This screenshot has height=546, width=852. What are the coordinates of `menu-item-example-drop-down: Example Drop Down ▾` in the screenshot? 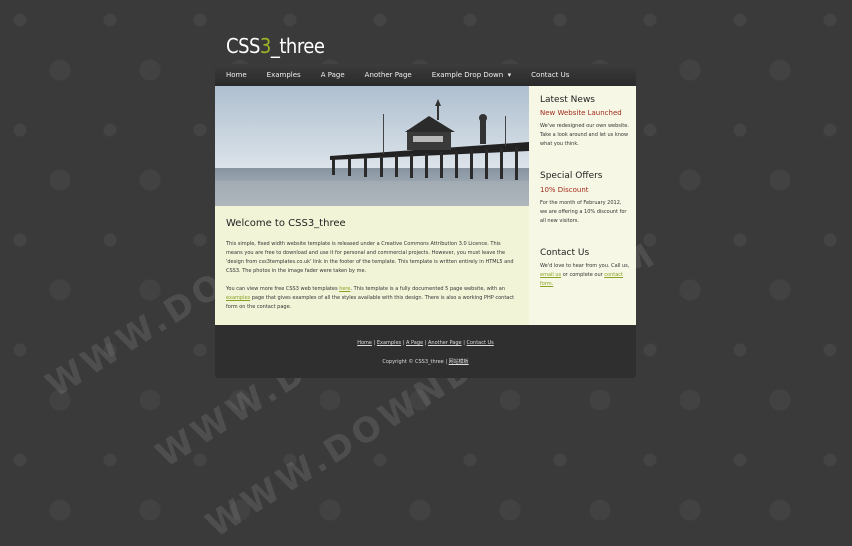 It's located at (471, 75).